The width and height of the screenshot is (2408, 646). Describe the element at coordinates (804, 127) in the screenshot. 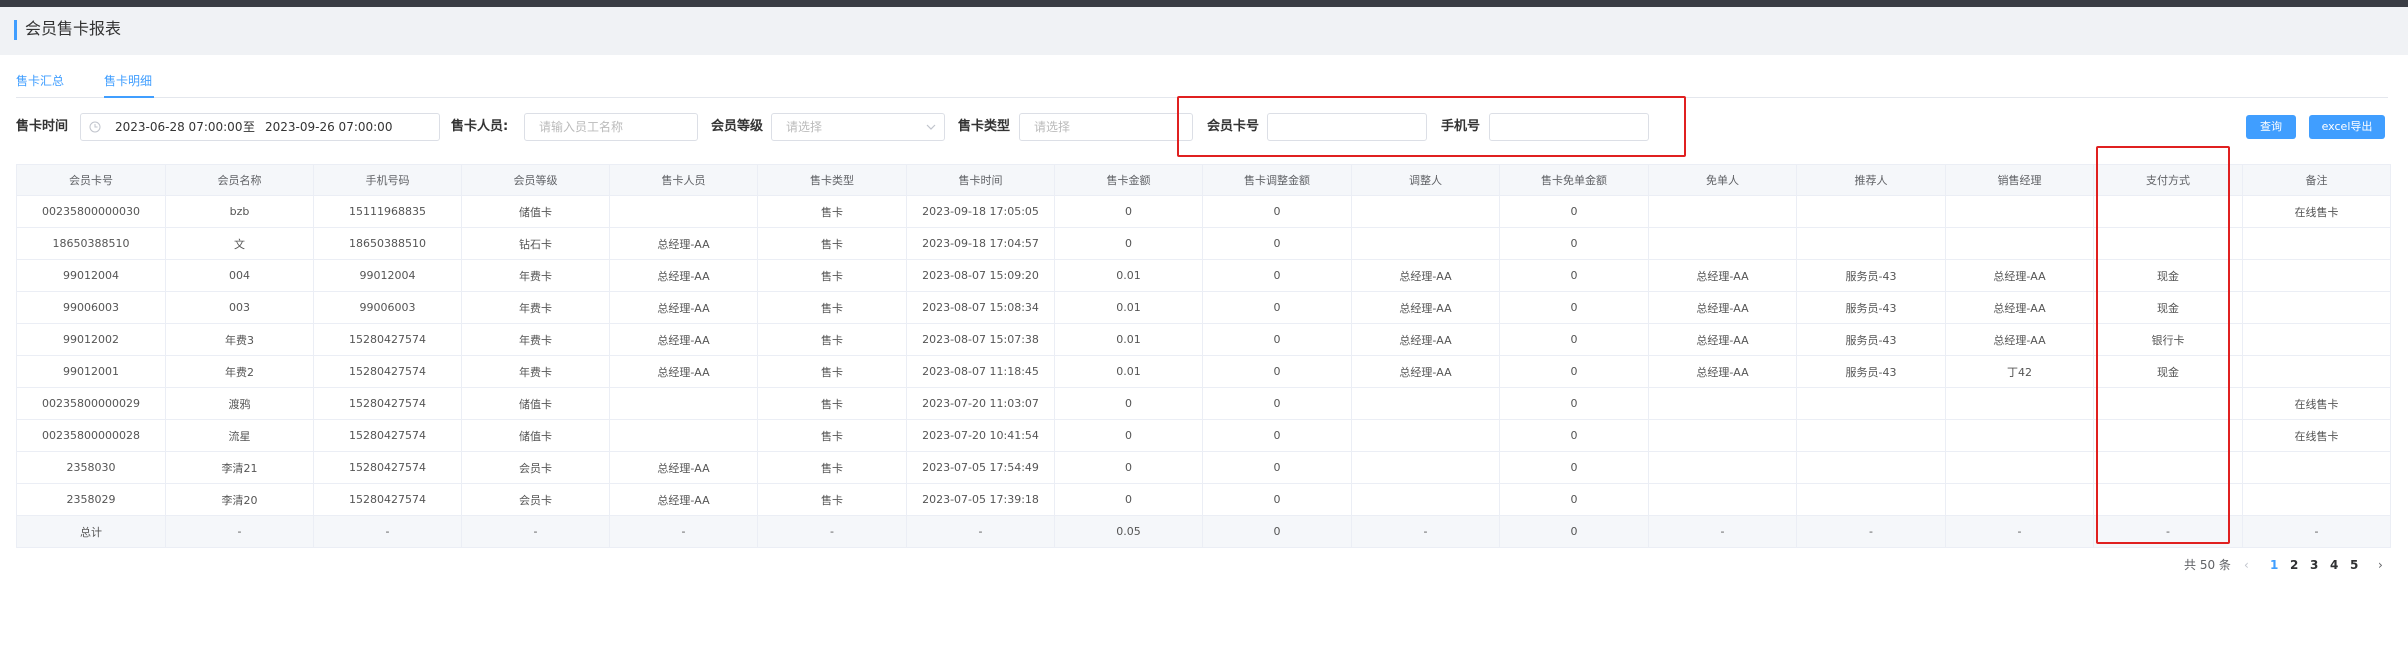

I see `level-placeholder: 请选择` at that location.